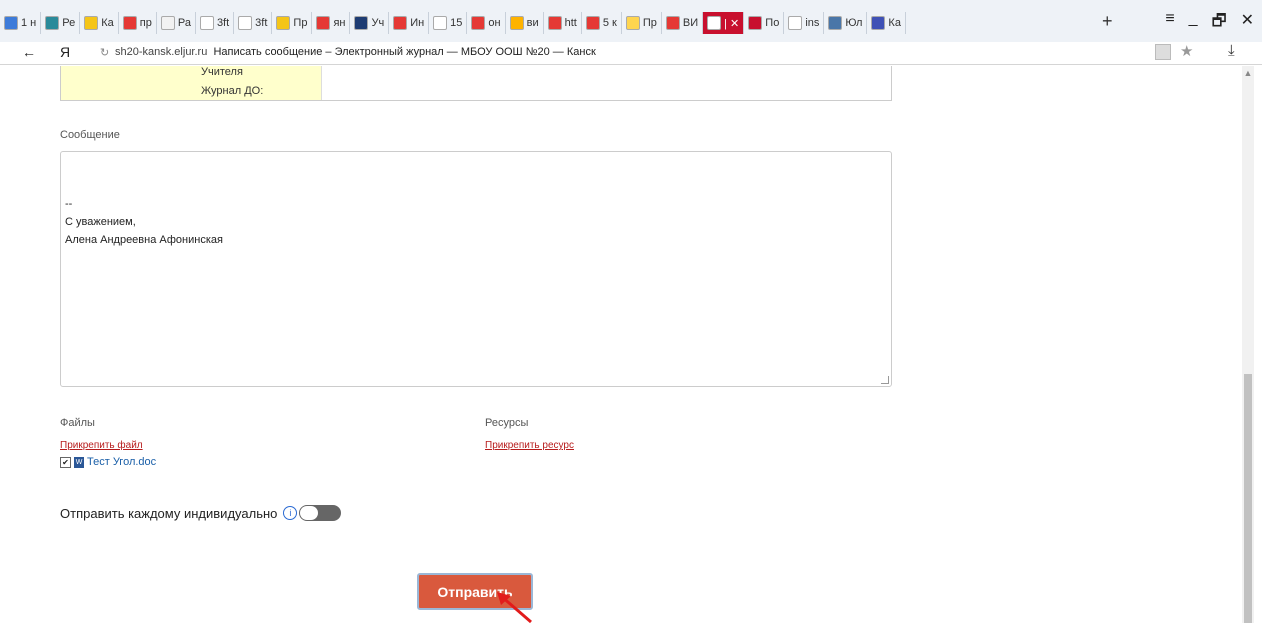 The width and height of the screenshot is (1262, 624). Describe the element at coordinates (570, 23) in the screenshot. I see `tab-label: htt` at that location.